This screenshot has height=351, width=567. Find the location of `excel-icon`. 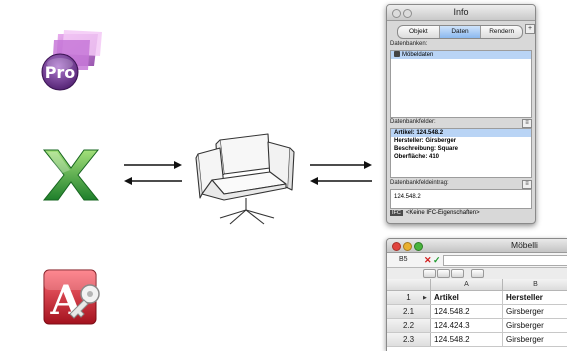

excel-icon is located at coordinates (71, 175).